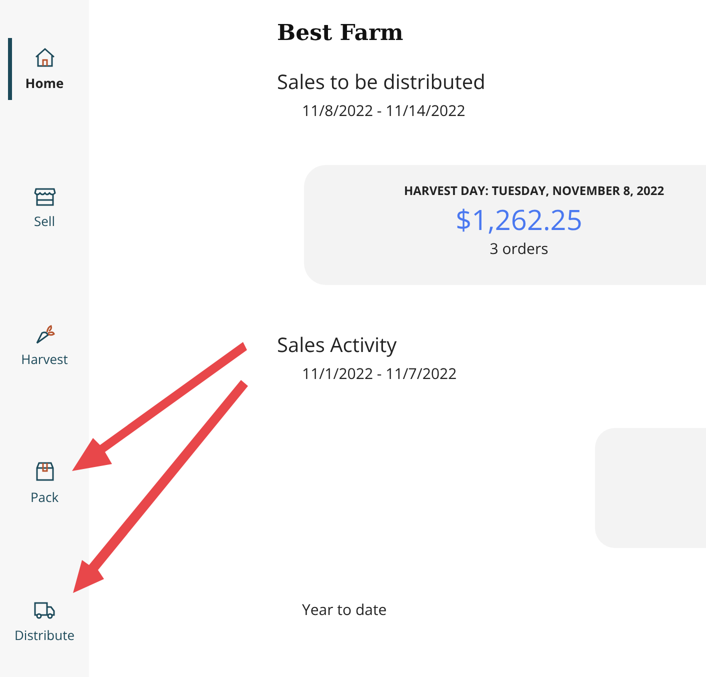 This screenshot has height=677, width=706. What do you see at coordinates (345, 610) in the screenshot?
I see `year-to-date-label: Year to date` at bounding box center [345, 610].